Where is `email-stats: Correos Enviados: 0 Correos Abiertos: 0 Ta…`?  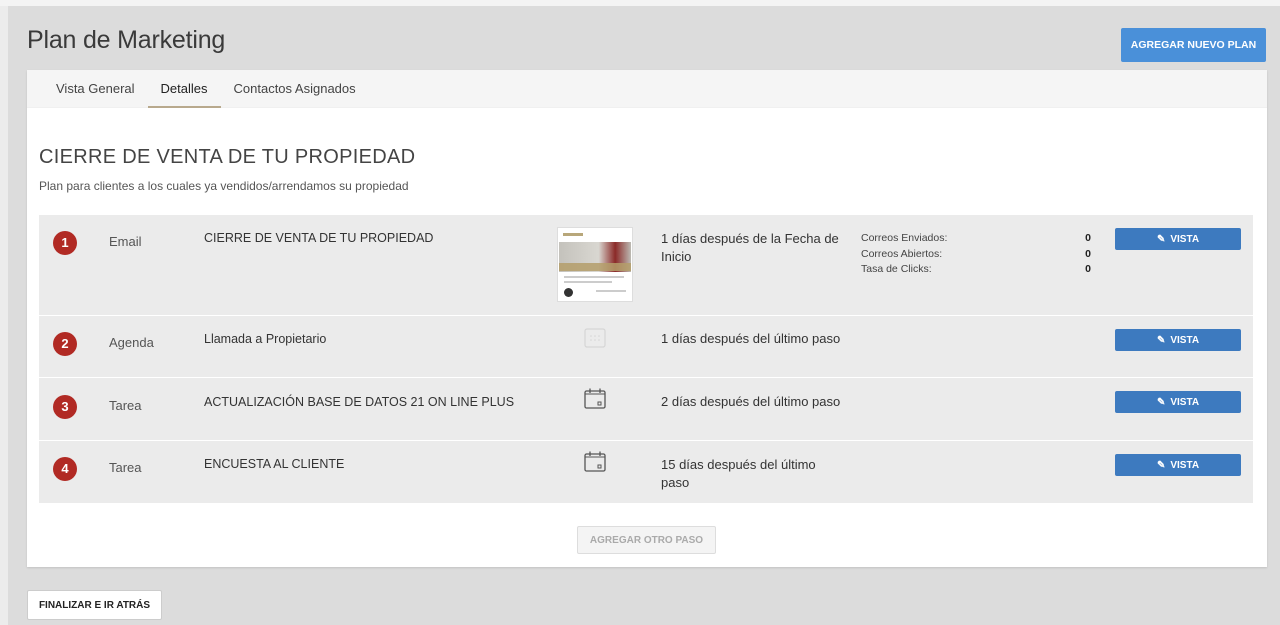
email-stats: Correos Enviados: 0 Correos Abiertos: 0 Ta… is located at coordinates (976, 255).